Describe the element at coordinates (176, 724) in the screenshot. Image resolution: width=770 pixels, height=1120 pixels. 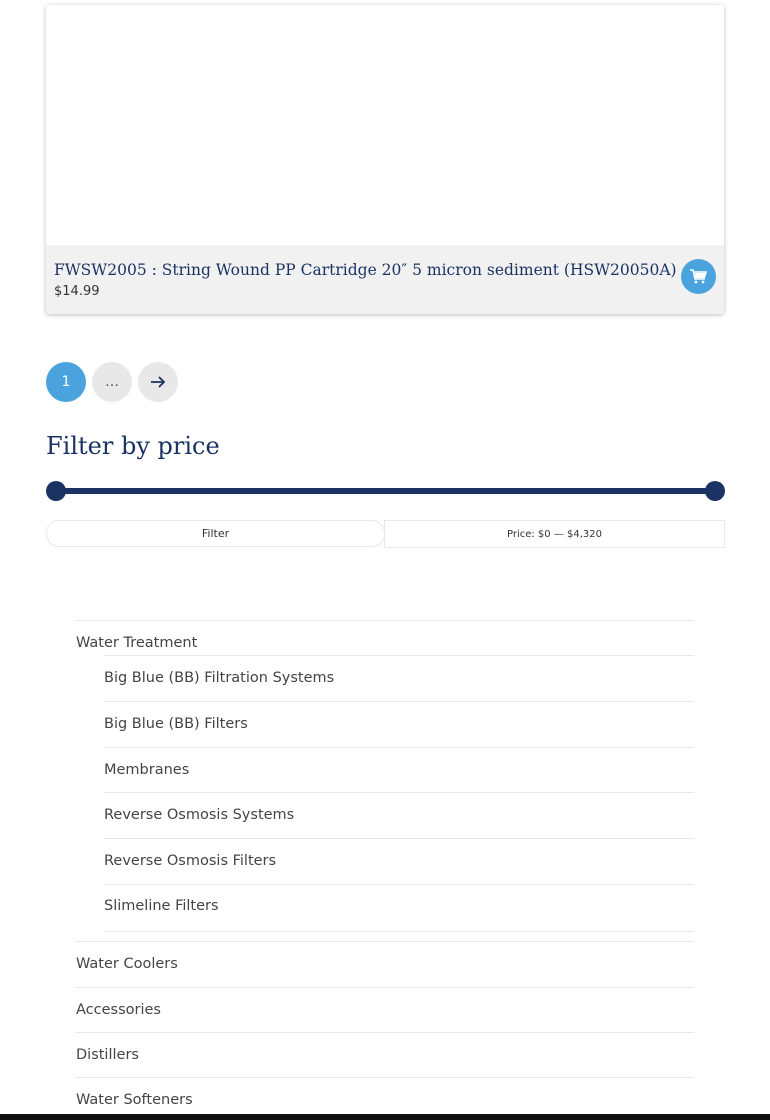
I see `subcategory-label: Big Blue (BB) Filters` at that location.